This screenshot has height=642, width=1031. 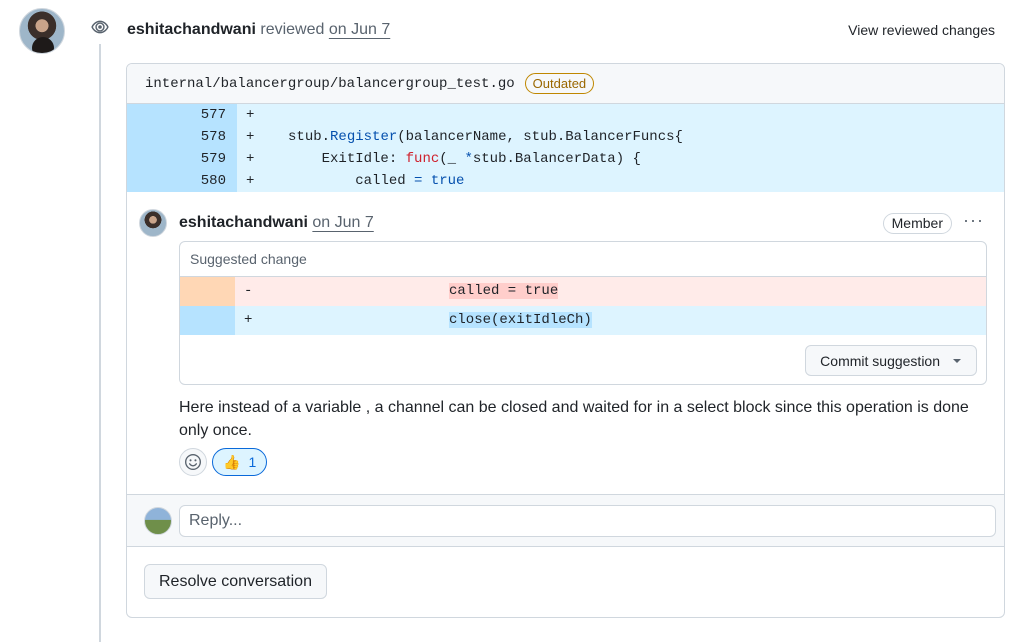 I want to click on review-action: reviewed, so click(x=292, y=29).